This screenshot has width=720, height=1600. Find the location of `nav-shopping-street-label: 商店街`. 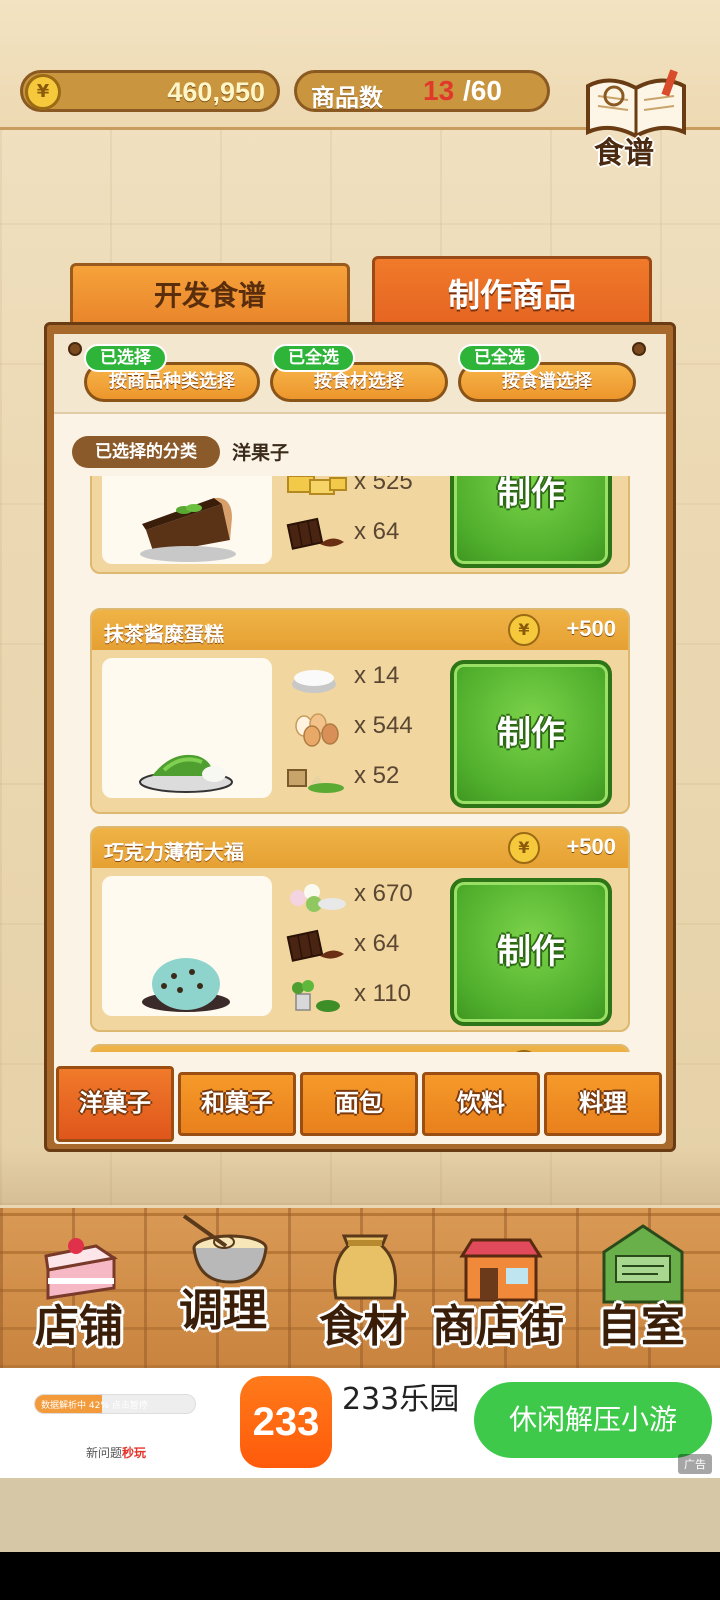

nav-shopping-street-label: 商店街 is located at coordinates (498, 1326).